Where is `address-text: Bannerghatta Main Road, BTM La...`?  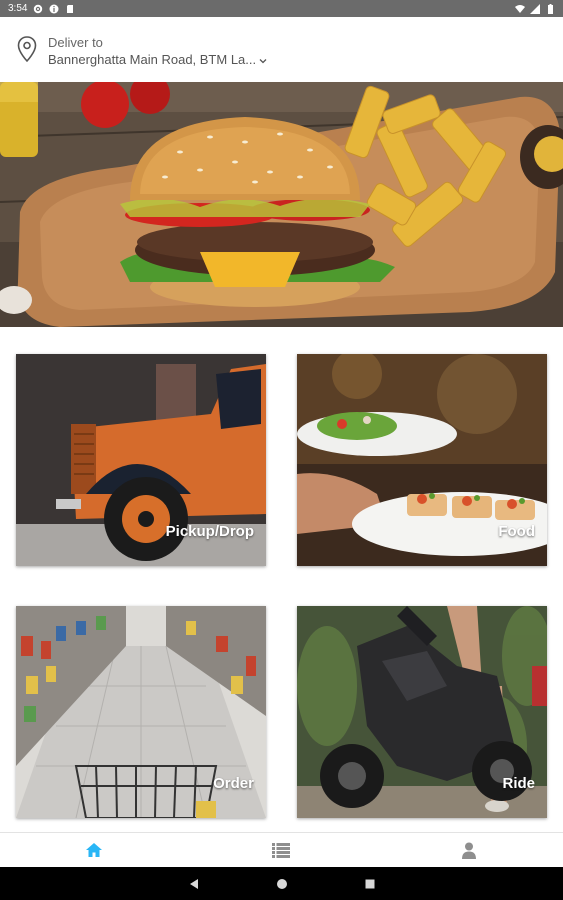 address-text: Bannerghatta Main Road, BTM La... is located at coordinates (152, 59).